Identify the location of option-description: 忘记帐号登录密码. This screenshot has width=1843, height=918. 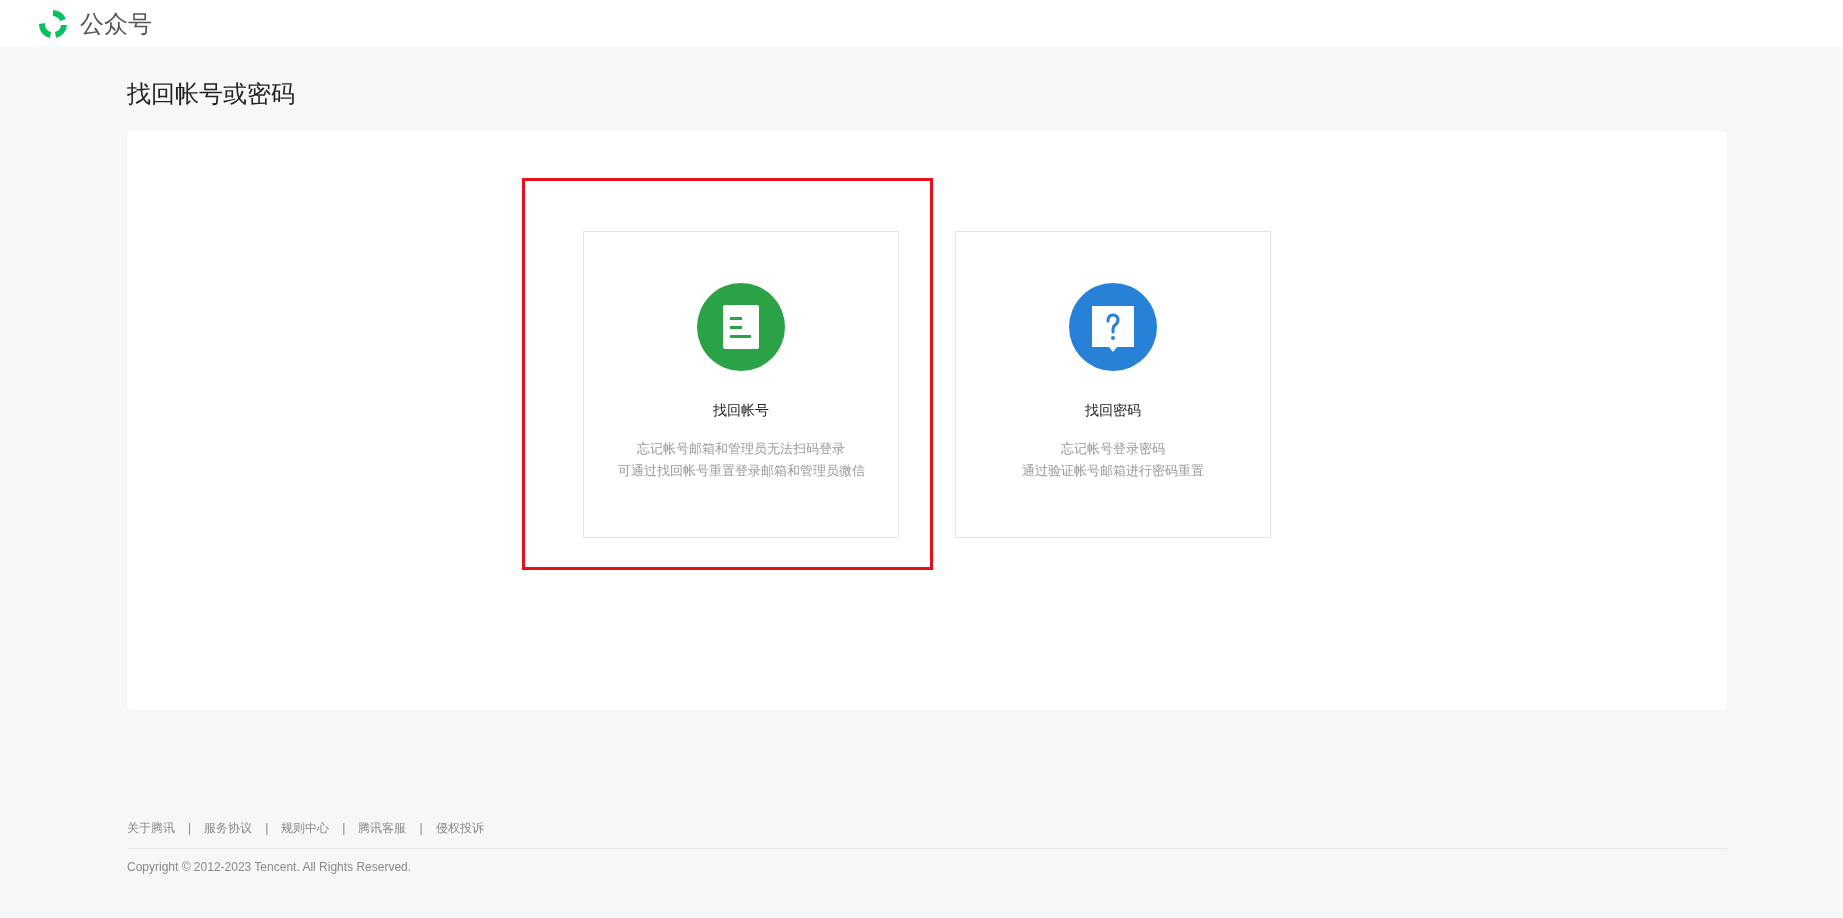
(1113, 449).